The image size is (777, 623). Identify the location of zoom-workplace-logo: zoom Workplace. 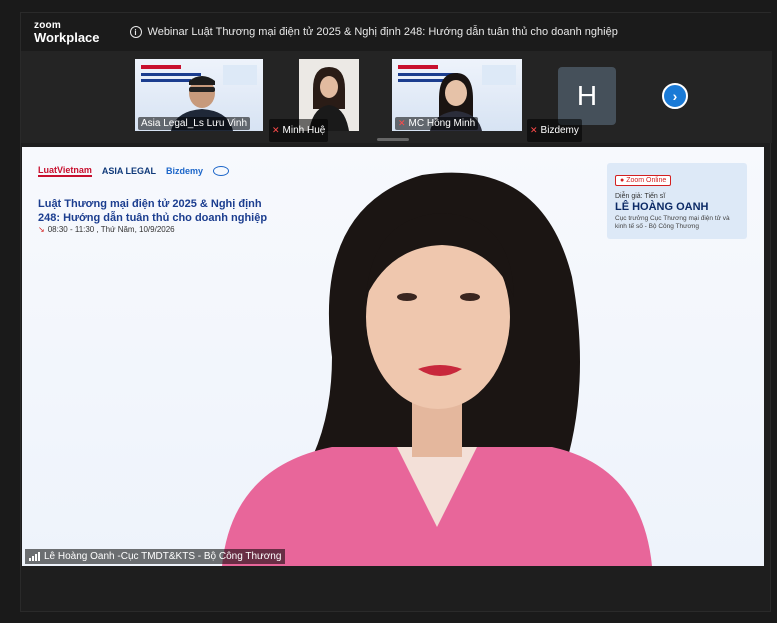
(67, 32).